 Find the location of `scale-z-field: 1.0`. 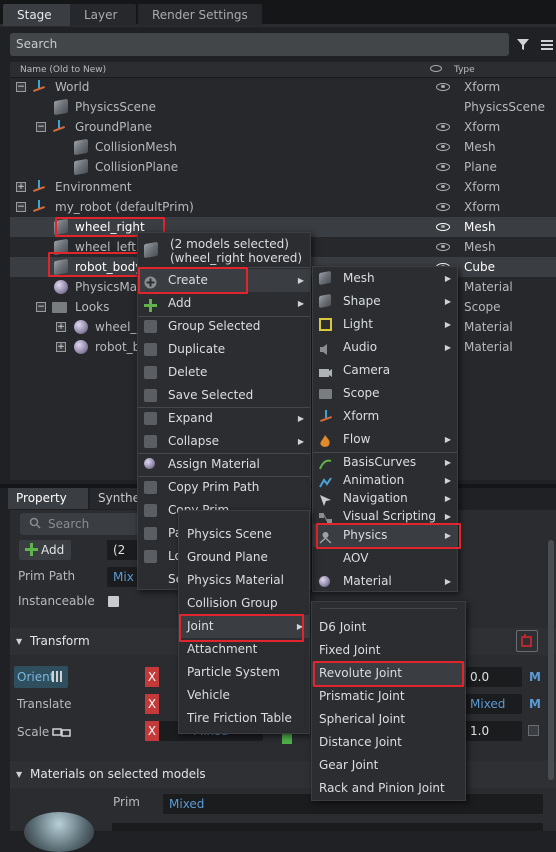

scale-z-field: 1.0 is located at coordinates (493, 731).